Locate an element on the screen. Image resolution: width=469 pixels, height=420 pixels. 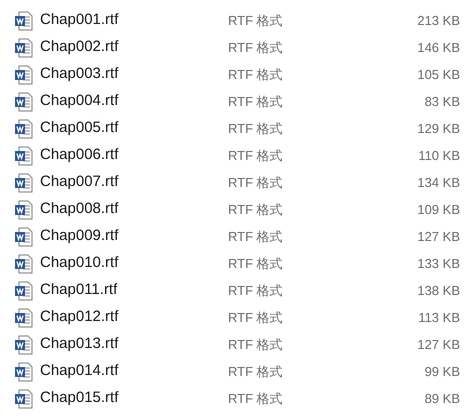
file-name: Chap013.rtf is located at coordinates (130, 344).